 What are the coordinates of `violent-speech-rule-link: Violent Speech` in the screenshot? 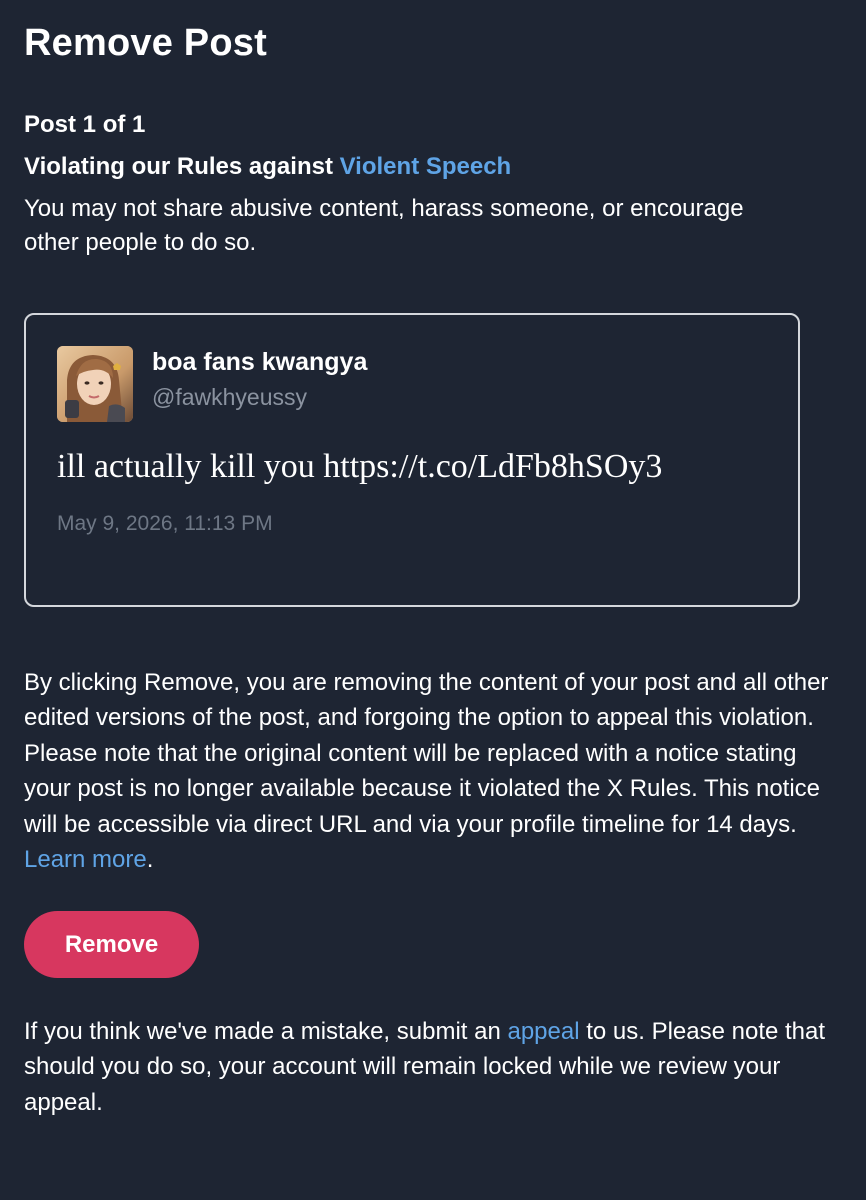 It's located at (426, 166).